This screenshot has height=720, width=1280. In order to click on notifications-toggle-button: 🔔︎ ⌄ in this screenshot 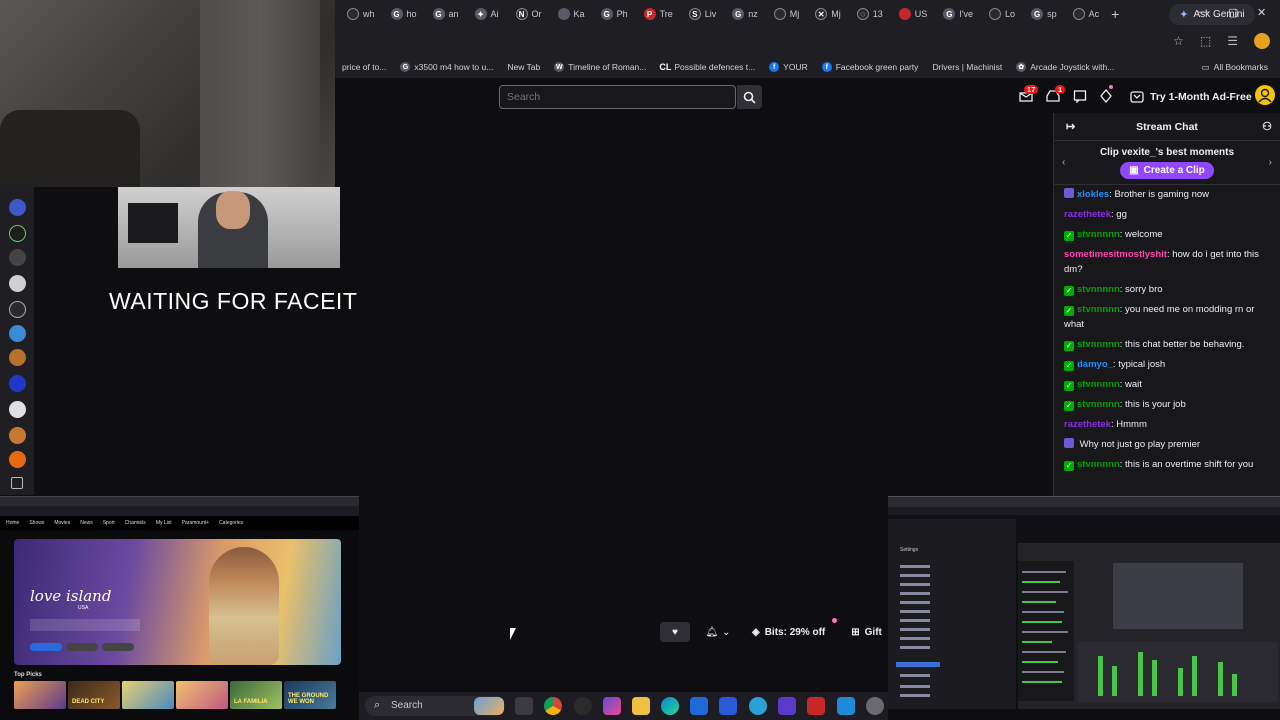, I will do `click(718, 632)`.